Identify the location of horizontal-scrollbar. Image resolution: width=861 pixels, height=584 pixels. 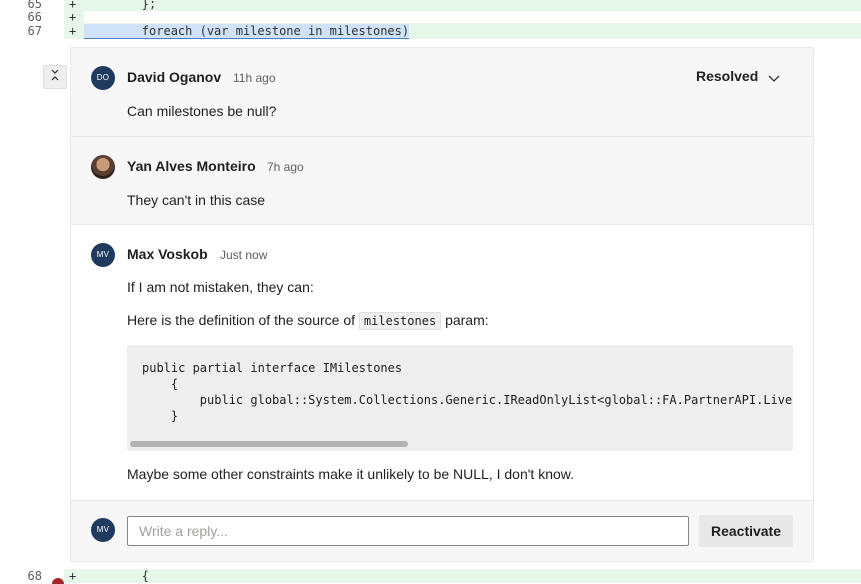
(269, 444).